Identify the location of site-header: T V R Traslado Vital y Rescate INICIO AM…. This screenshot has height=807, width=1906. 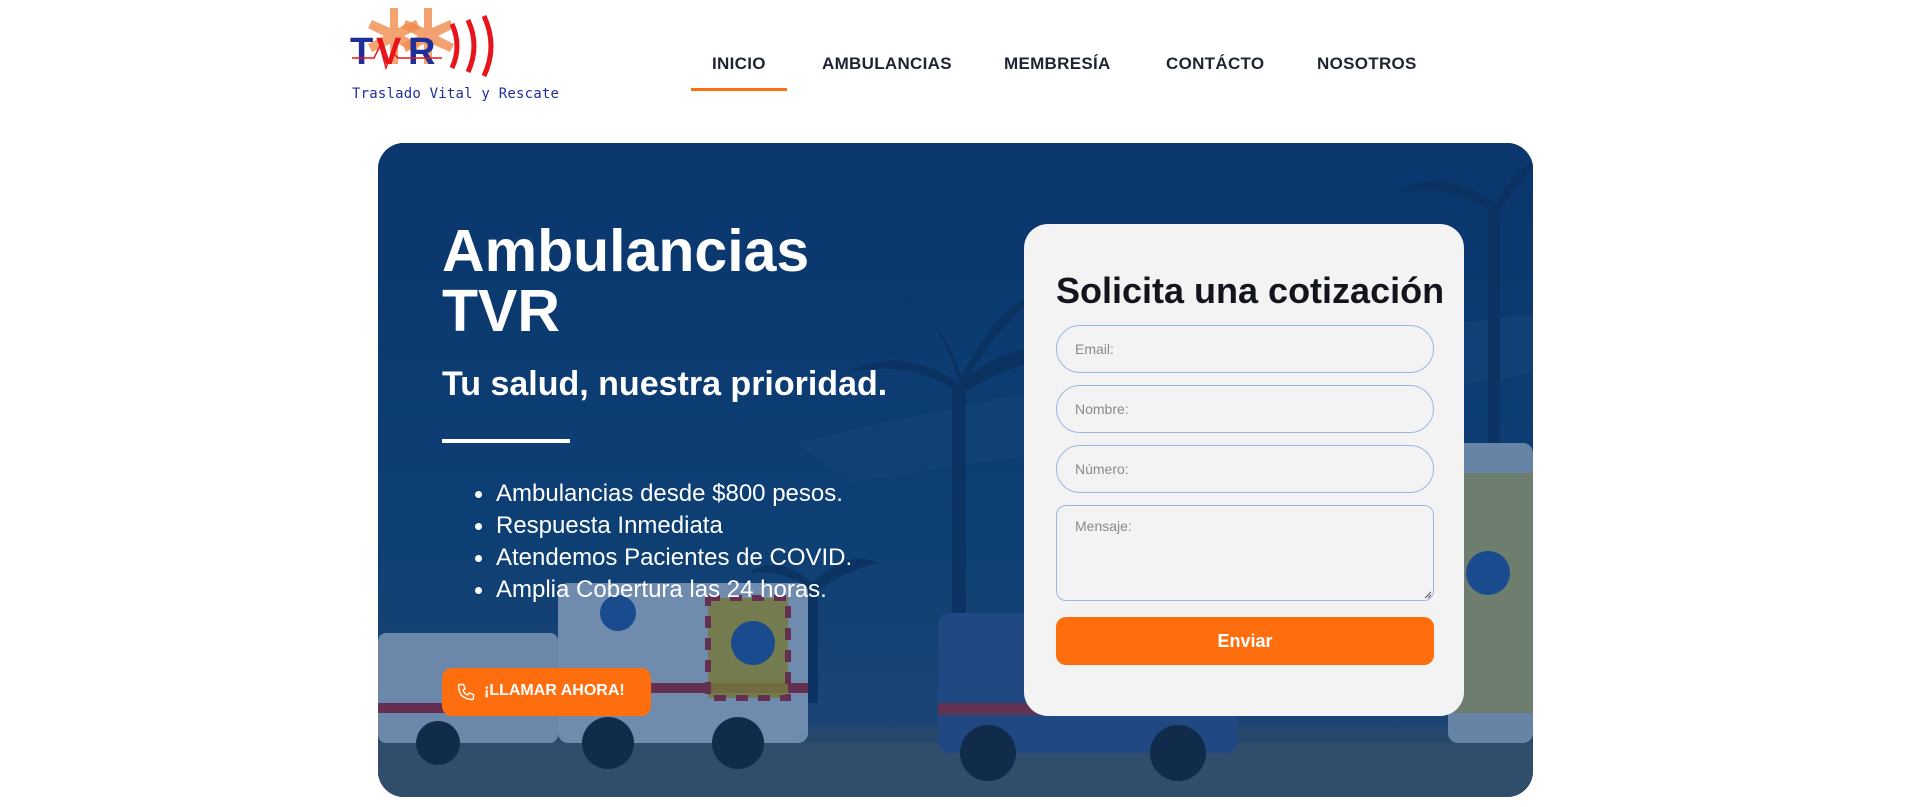
(953, 60).